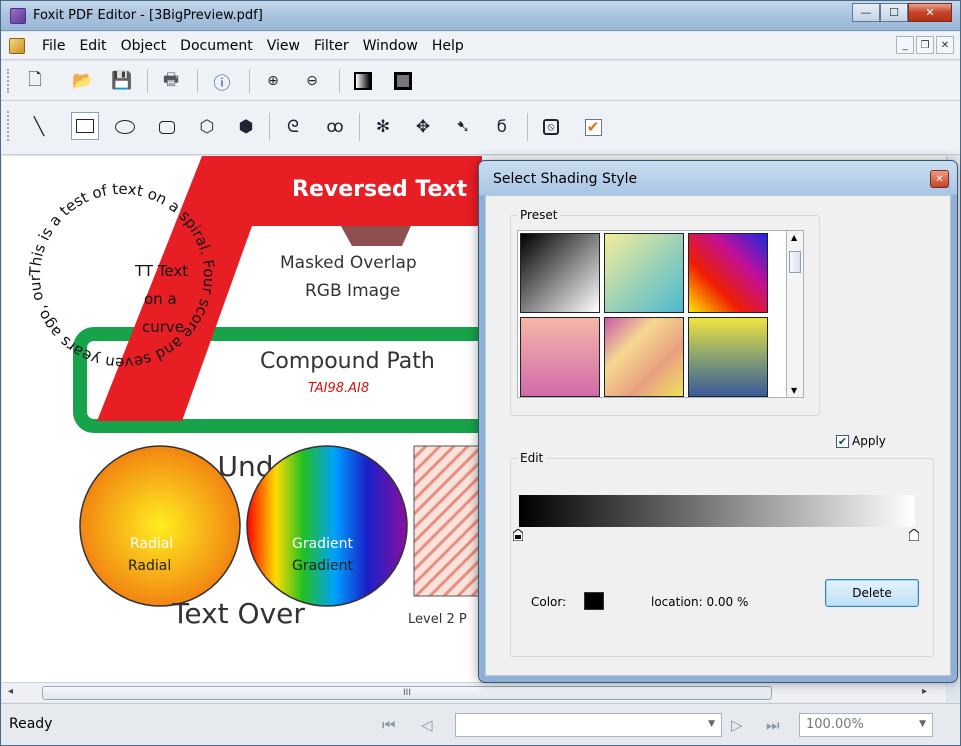 Image resolution: width=961 pixels, height=746 pixels. Describe the element at coordinates (363, 81) in the screenshot. I see `shading-gradient-icon` at that location.